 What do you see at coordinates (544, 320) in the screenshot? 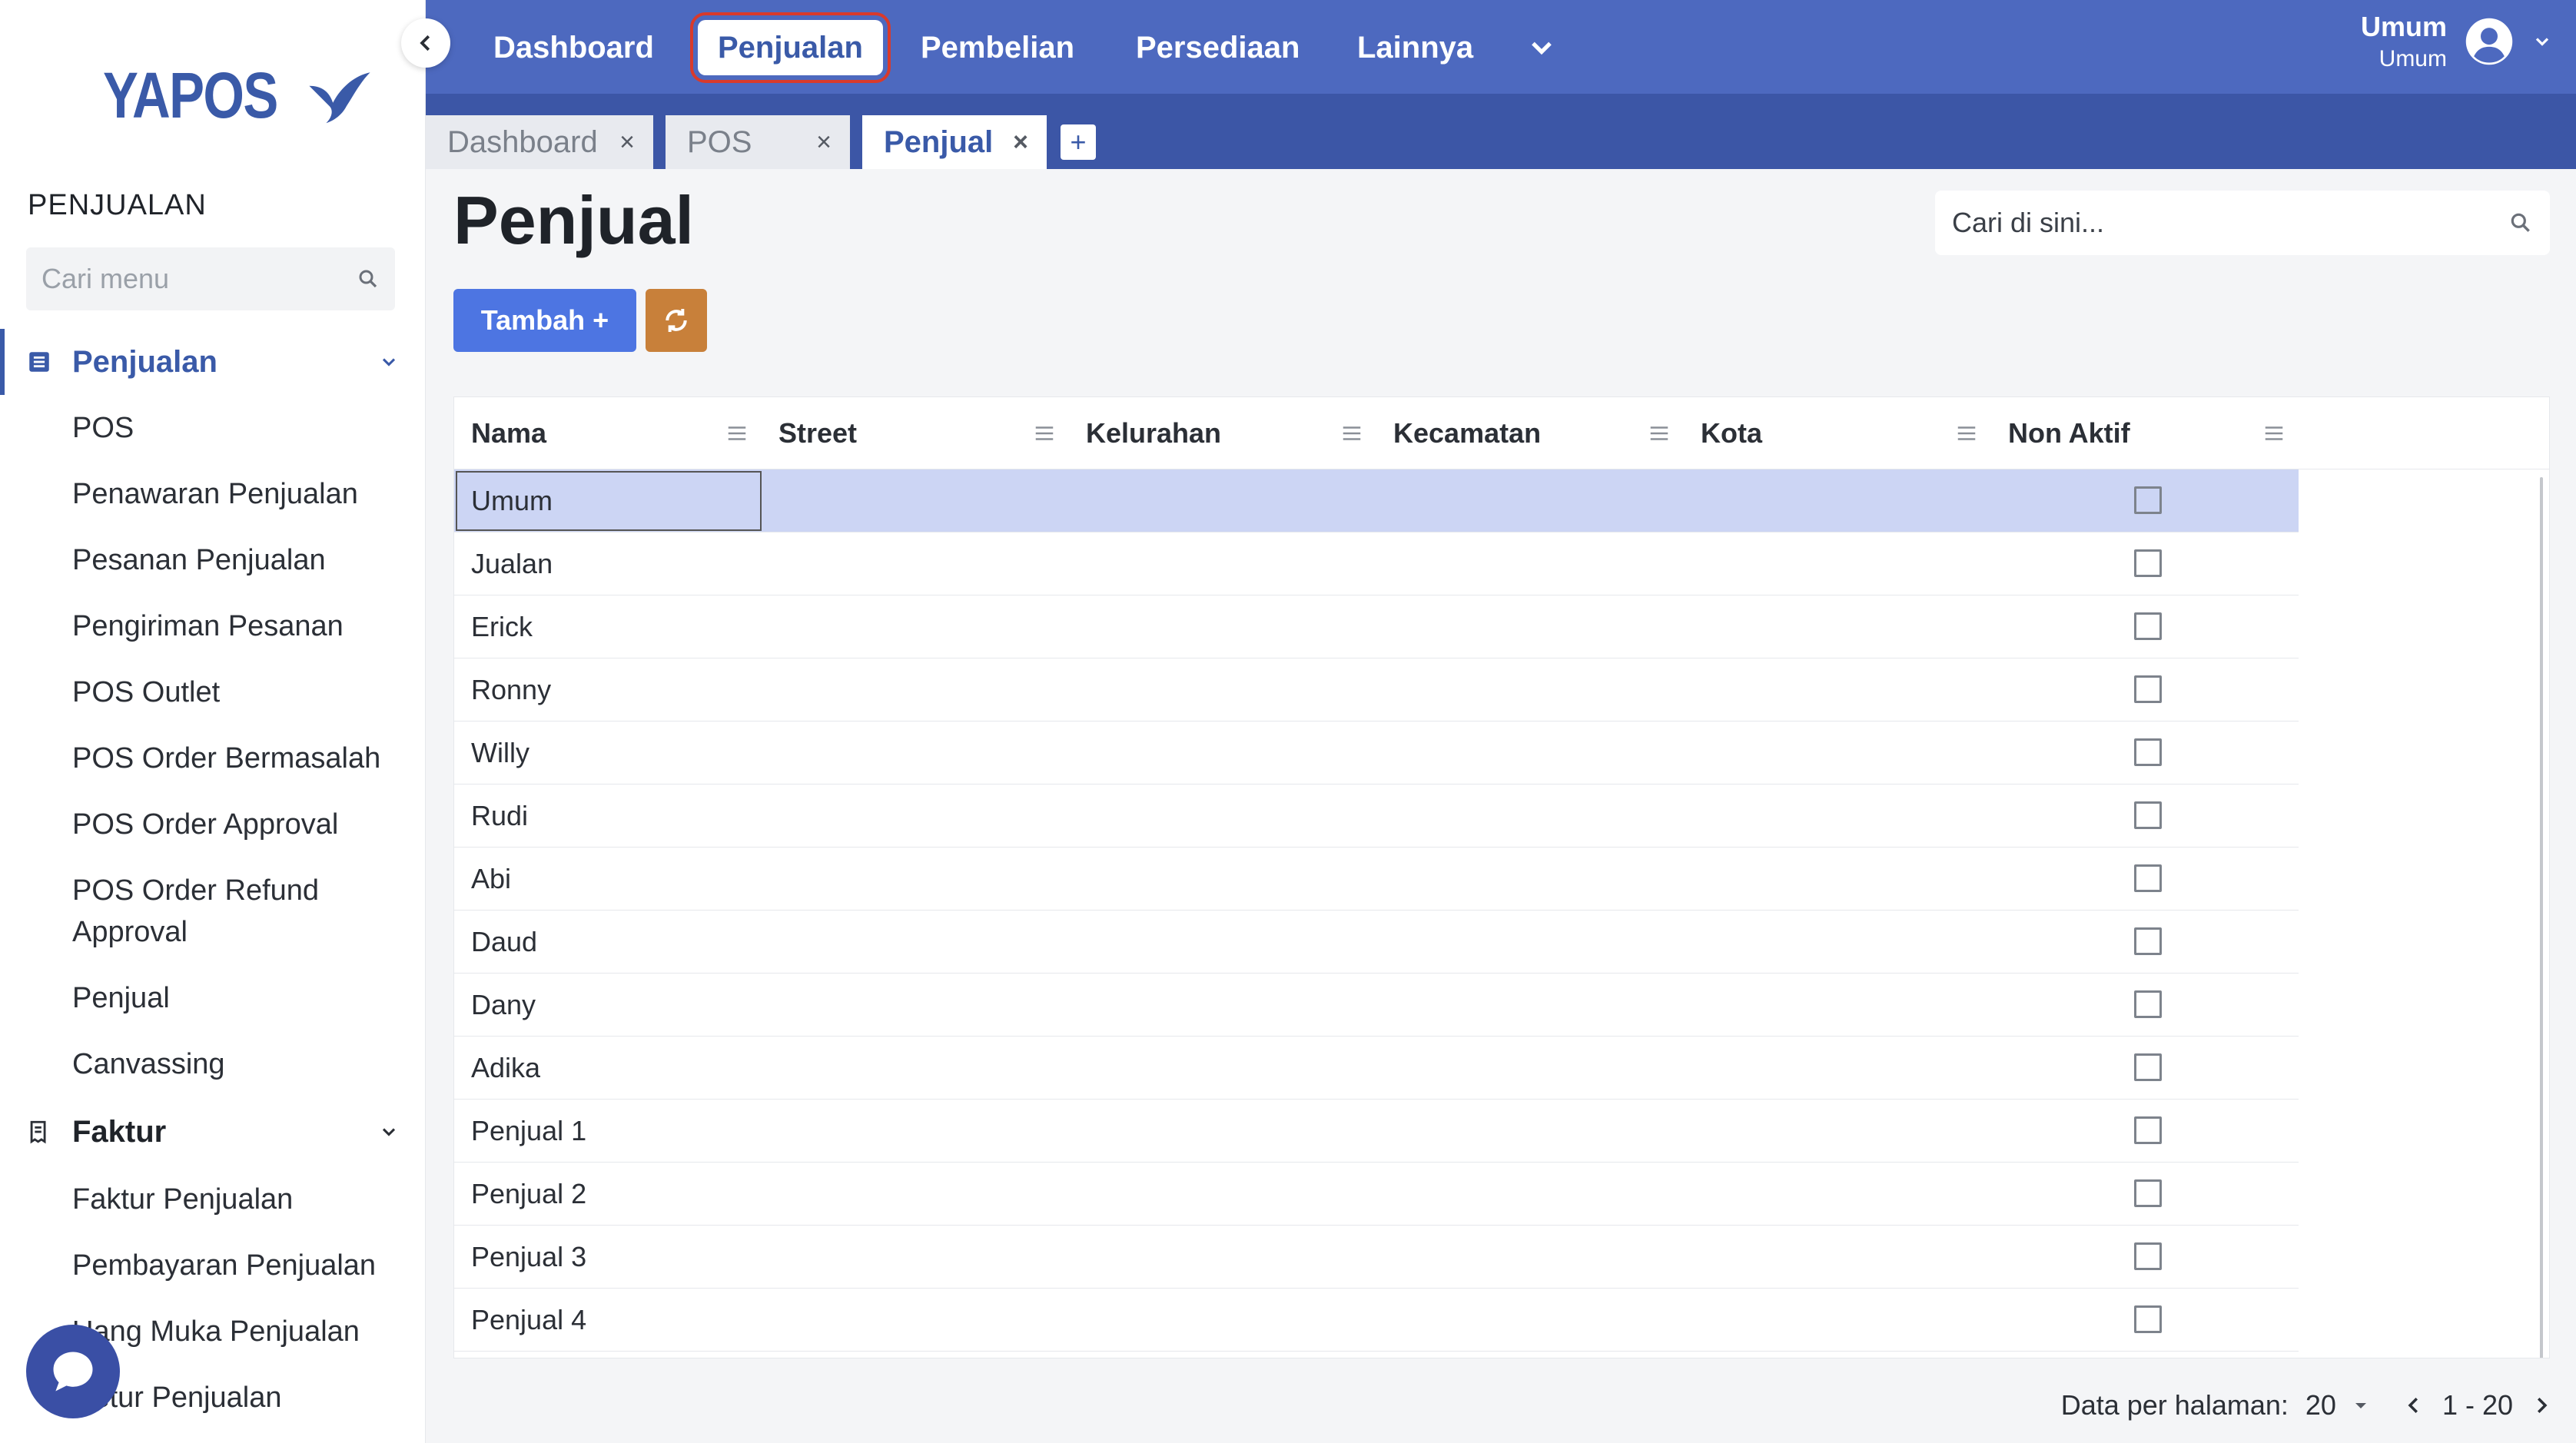
I see `add-button: Tambah +` at bounding box center [544, 320].